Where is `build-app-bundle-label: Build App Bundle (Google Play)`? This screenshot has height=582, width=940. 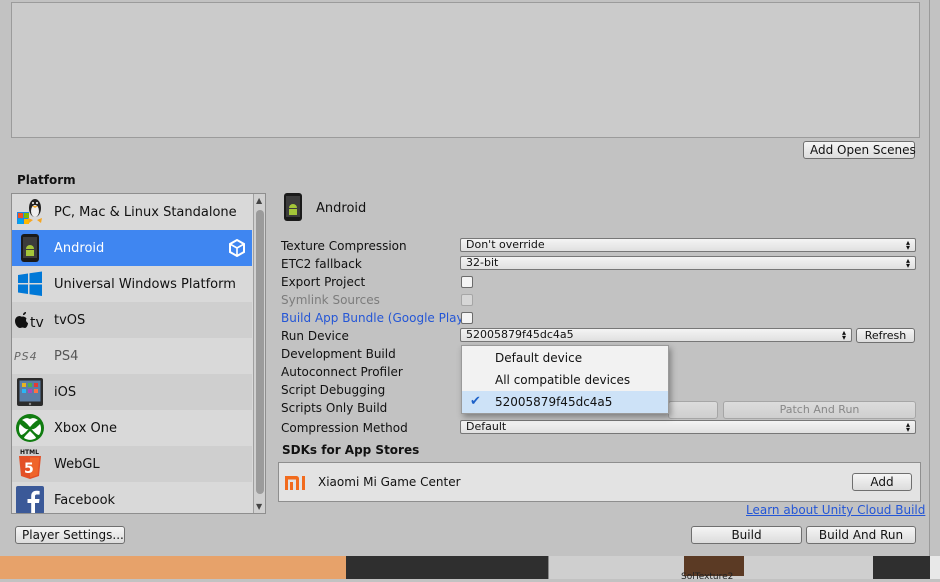
build-app-bundle-label: Build App Bundle (Google Play) is located at coordinates (374, 318).